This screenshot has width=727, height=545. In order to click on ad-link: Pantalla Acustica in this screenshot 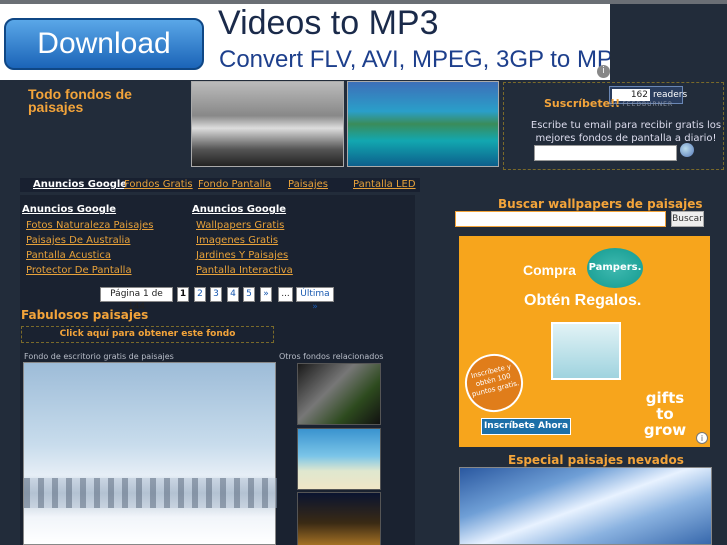, I will do `click(68, 255)`.